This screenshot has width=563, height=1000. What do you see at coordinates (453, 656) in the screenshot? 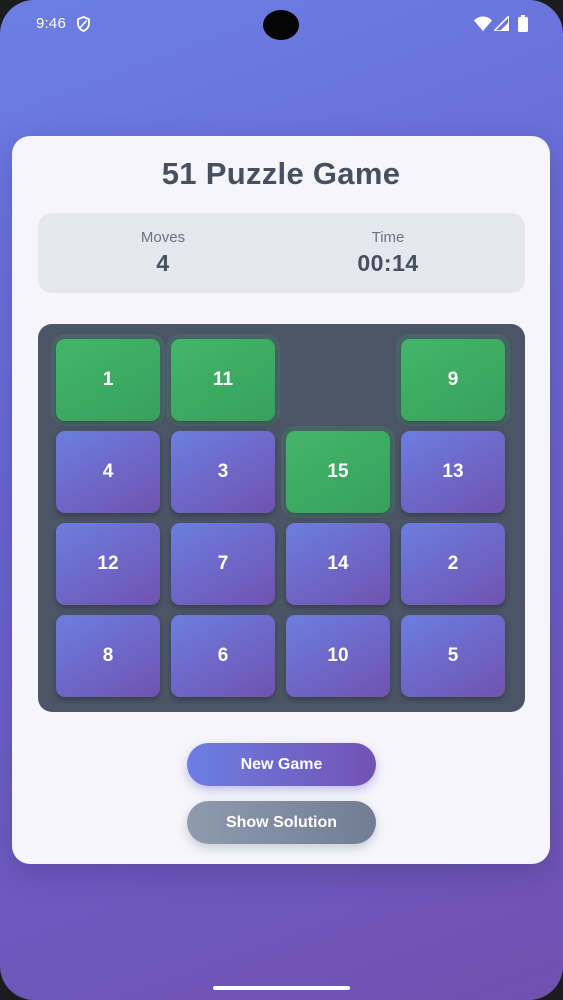
I see `puzzle-tile: 5` at bounding box center [453, 656].